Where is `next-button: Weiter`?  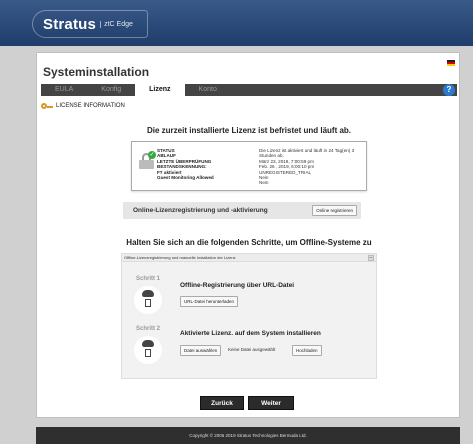
next-button: Weiter is located at coordinates (271, 403).